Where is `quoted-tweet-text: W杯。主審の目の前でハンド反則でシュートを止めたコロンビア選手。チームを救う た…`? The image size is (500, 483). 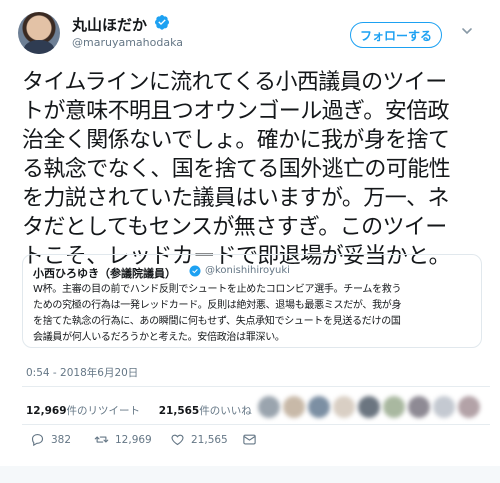 quoted-tweet-text: W杯。主審の目の前でハンド反則でシュートを止めたコロンビア選手。チームを救う た… is located at coordinates (256, 314).